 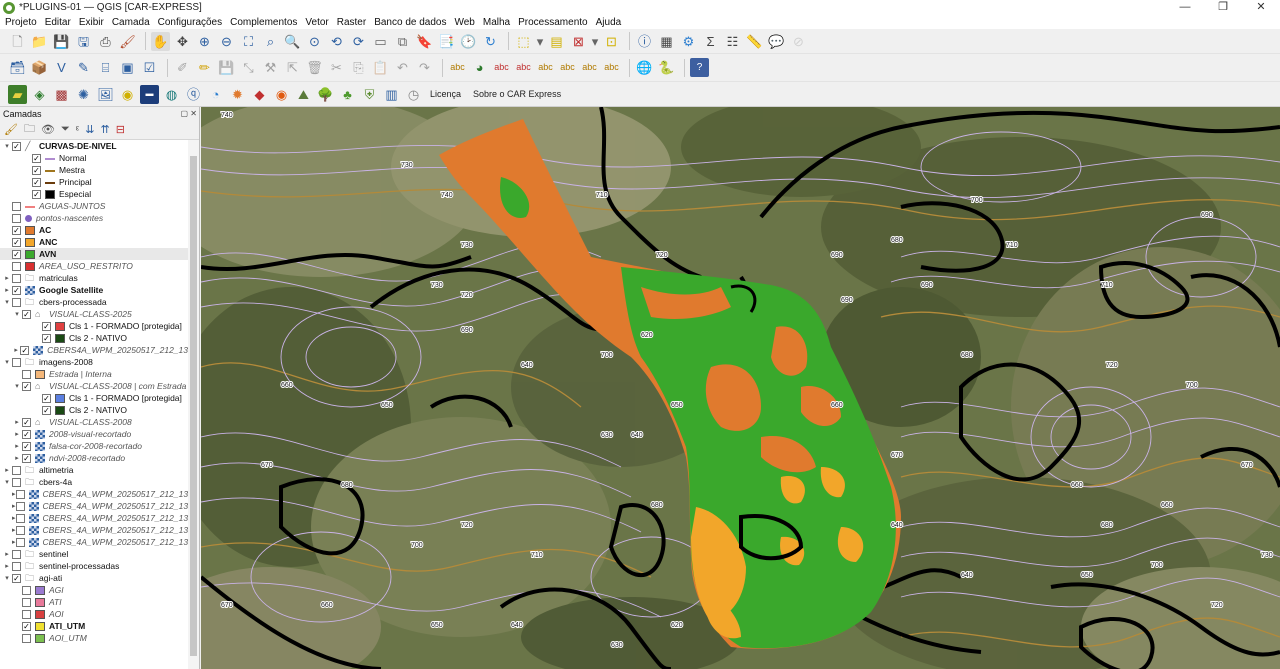 What do you see at coordinates (83, 94) in the screenshot?
I see `plugin-network-icon: ✺` at bounding box center [83, 94].